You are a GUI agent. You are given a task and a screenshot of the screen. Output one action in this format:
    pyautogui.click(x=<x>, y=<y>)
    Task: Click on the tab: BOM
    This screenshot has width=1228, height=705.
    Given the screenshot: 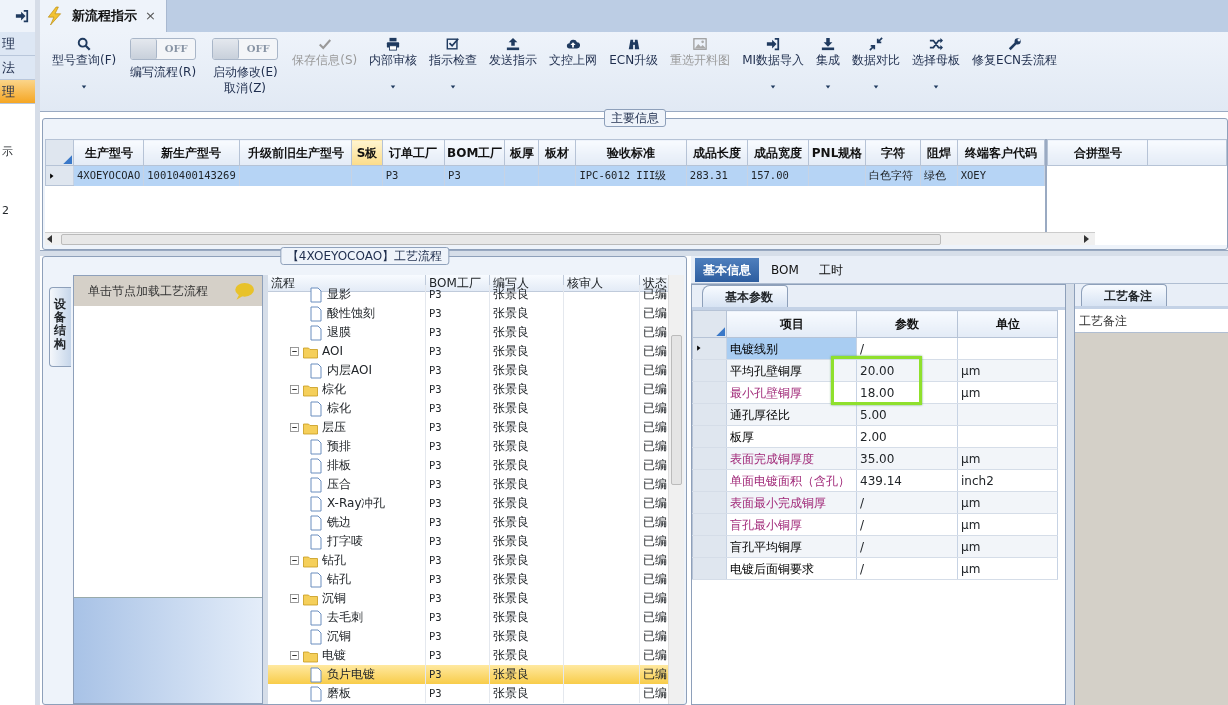 What is the action you would take?
    pyautogui.click(x=785, y=269)
    